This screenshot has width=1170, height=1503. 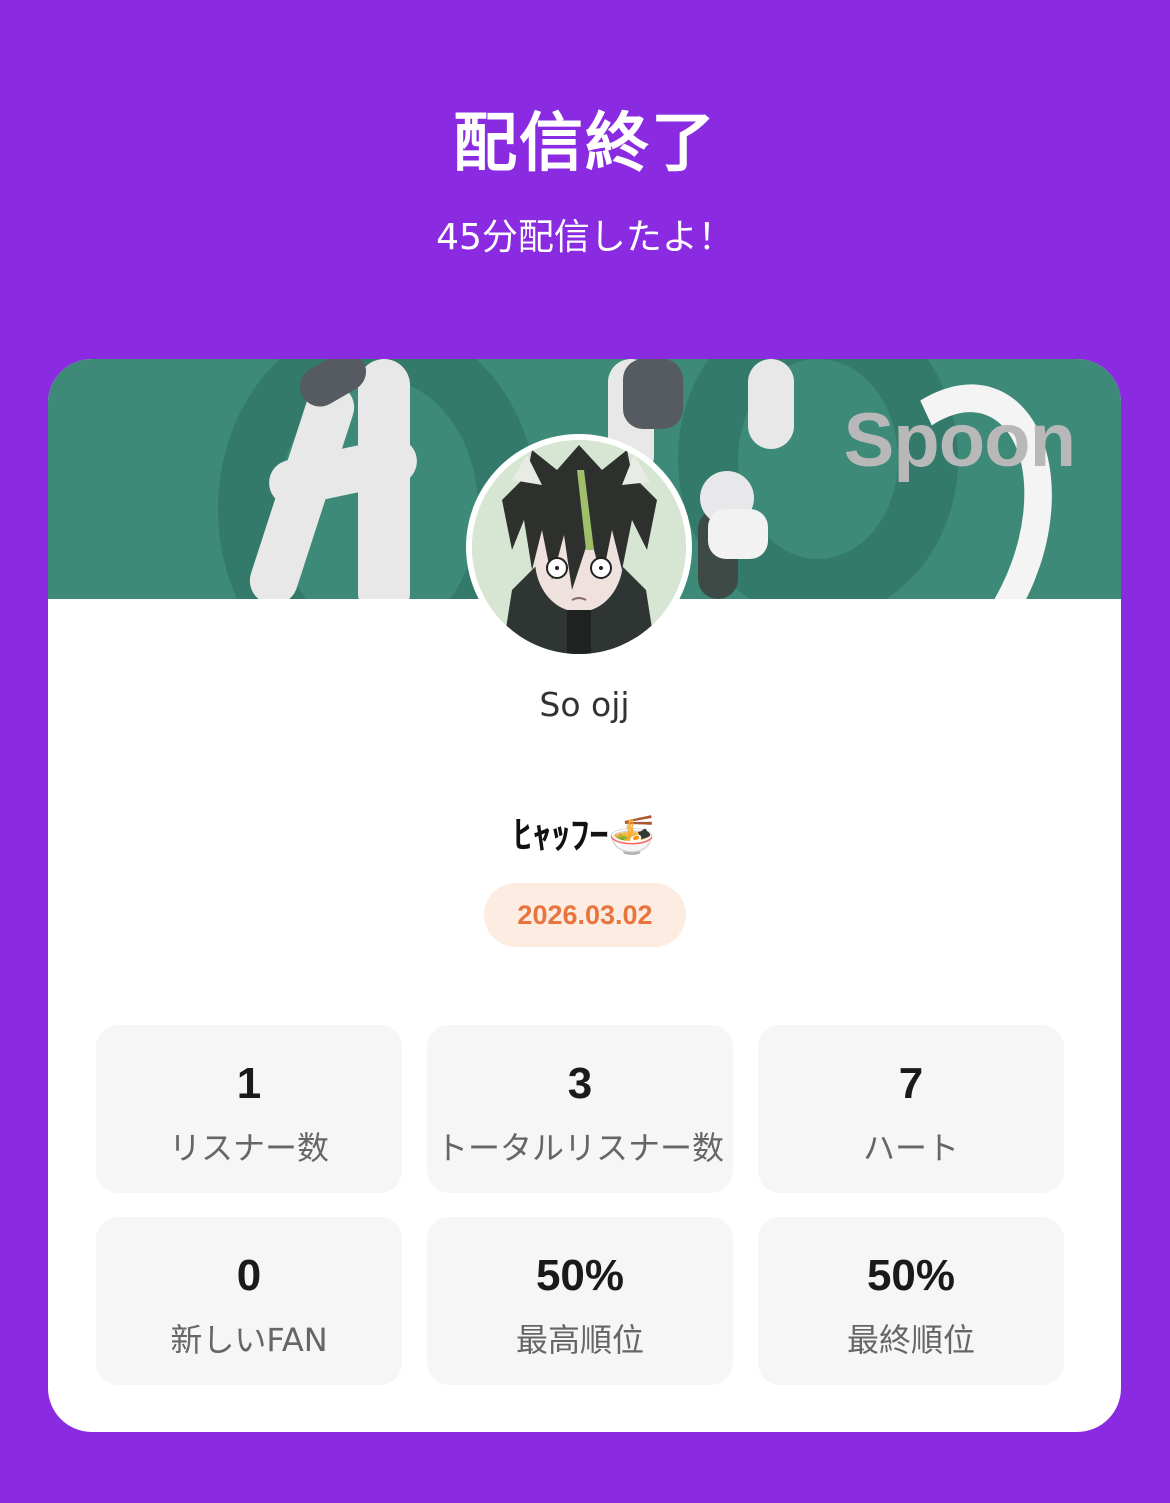 What do you see at coordinates (910, 1340) in the screenshot?
I see `stat-label: 最終順位` at bounding box center [910, 1340].